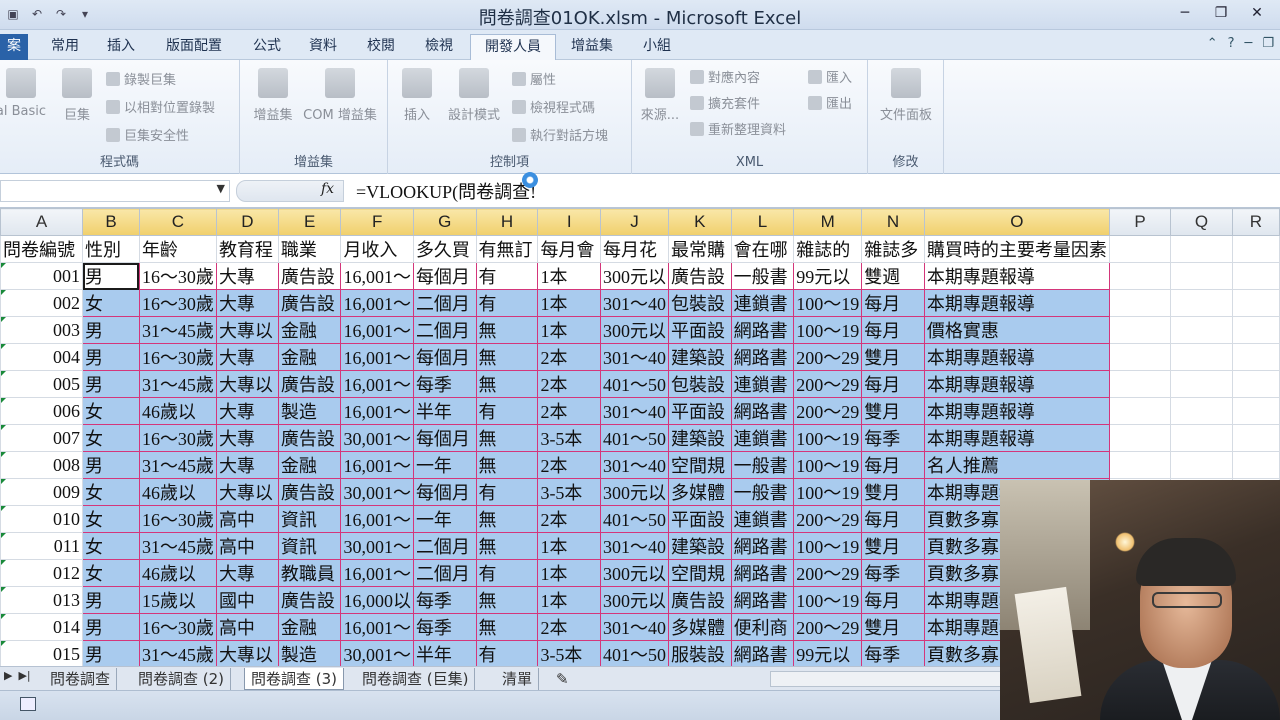 This screenshot has height=720, width=1280. I want to click on table-cell: 多媒體, so click(700, 492).